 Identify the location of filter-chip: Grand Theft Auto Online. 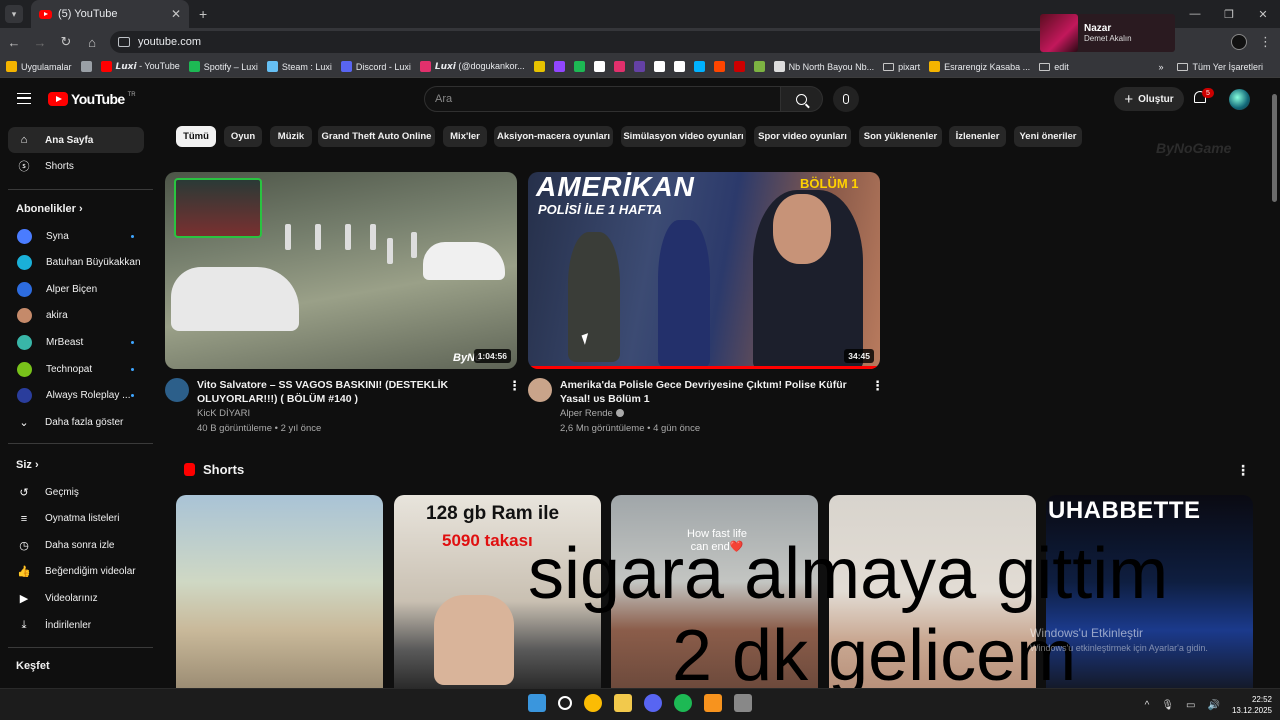
(376, 136).